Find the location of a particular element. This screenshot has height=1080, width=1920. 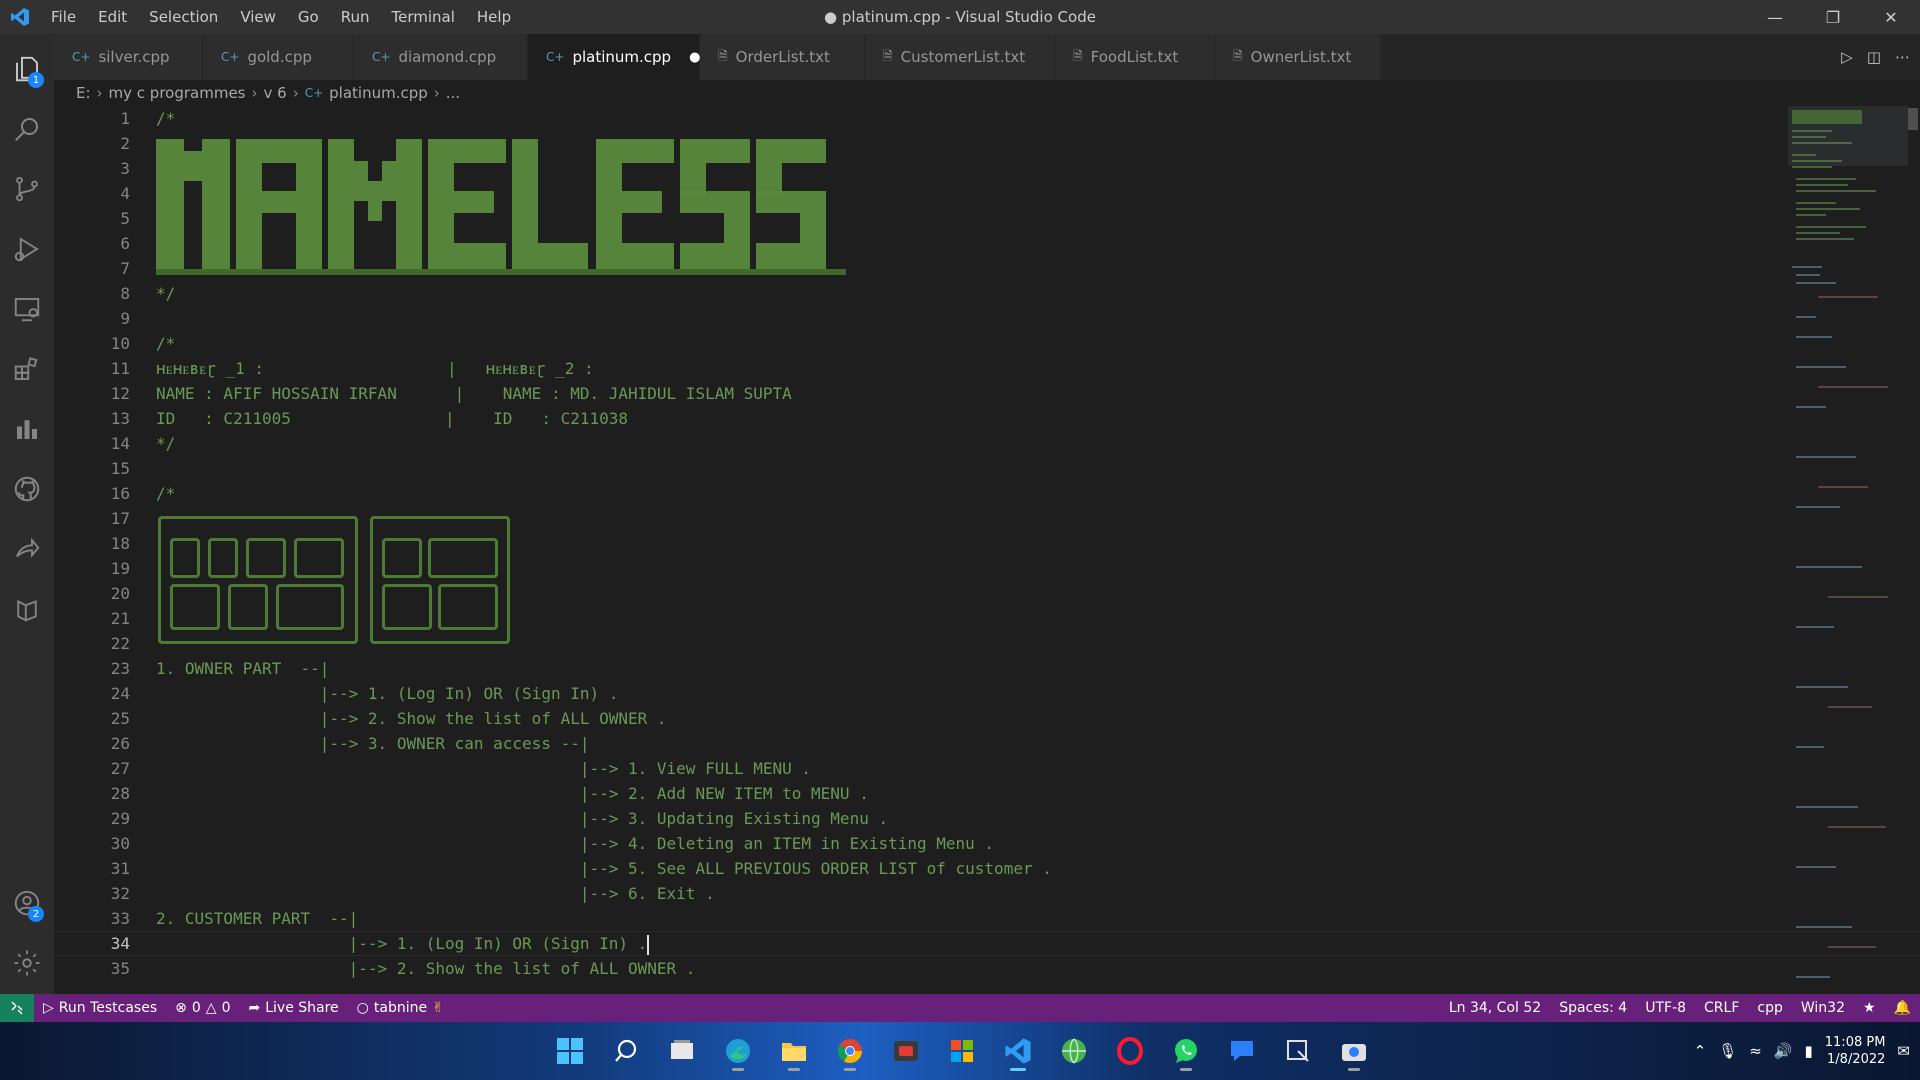

feedback-icon: ★ is located at coordinates (1869, 1008).